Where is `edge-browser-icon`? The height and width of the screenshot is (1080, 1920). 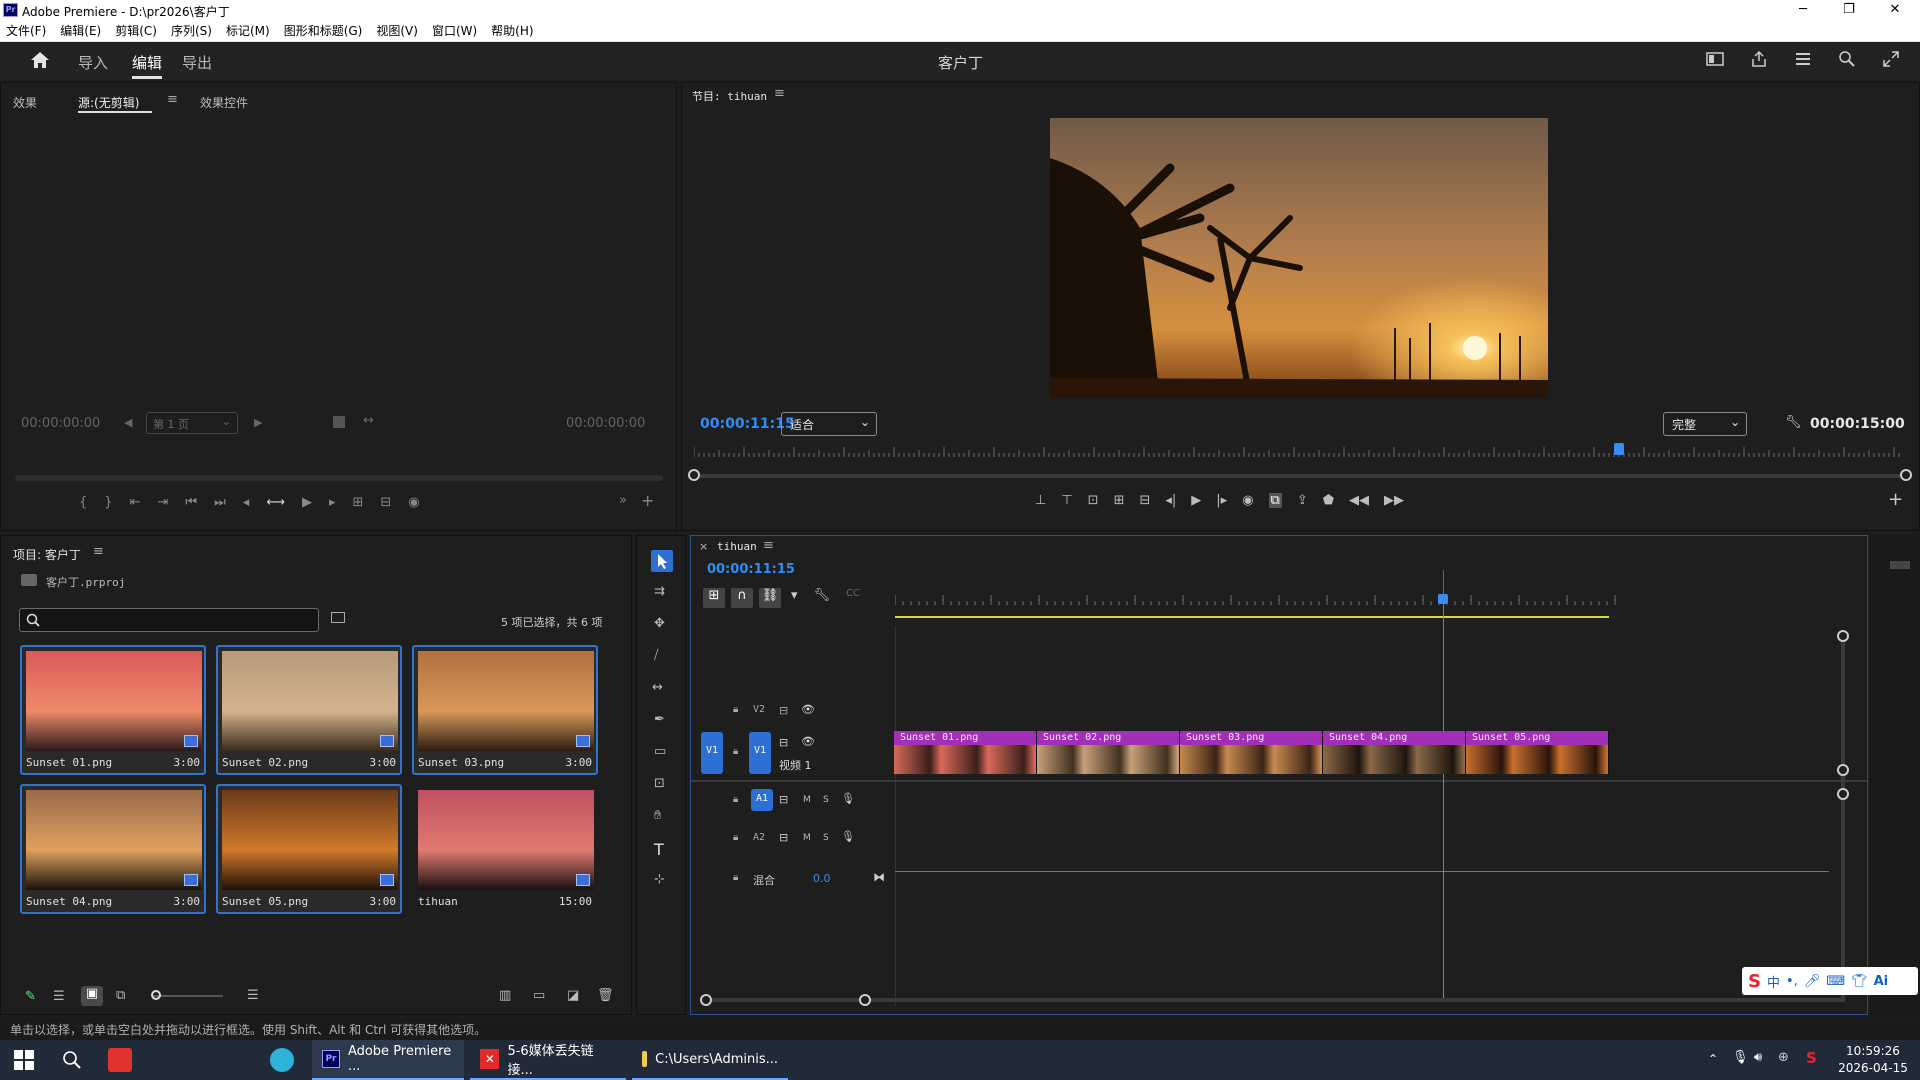 edge-browser-icon is located at coordinates (282, 1060).